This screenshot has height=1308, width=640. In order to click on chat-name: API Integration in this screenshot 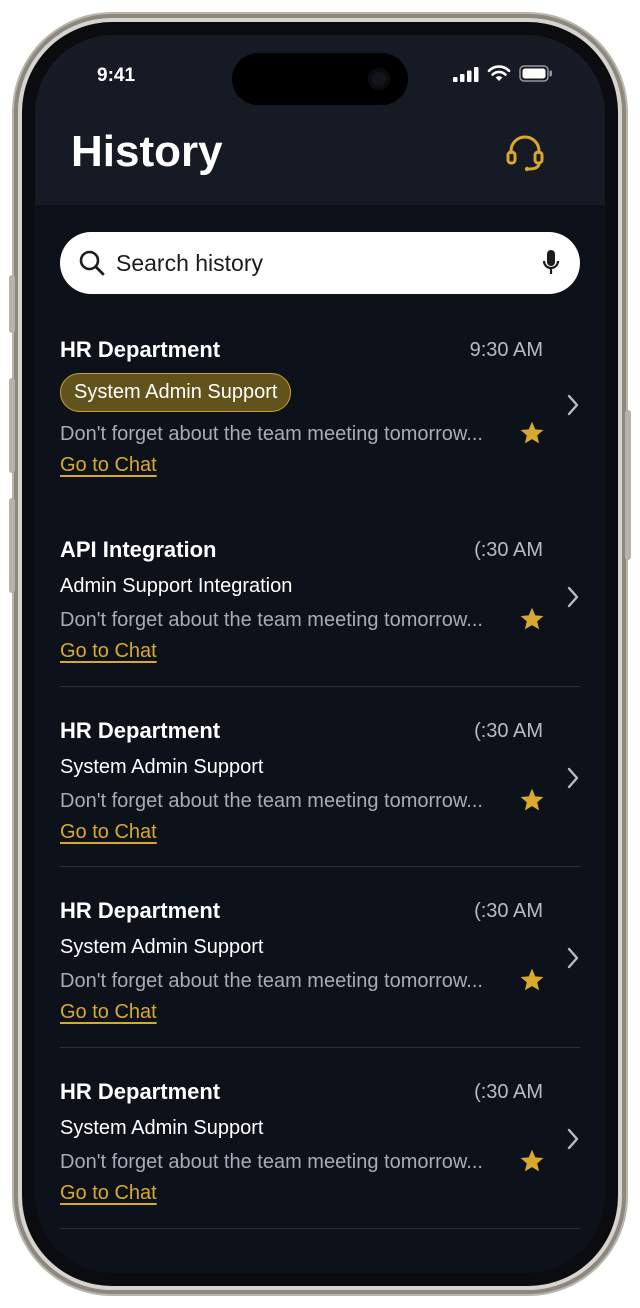, I will do `click(138, 549)`.